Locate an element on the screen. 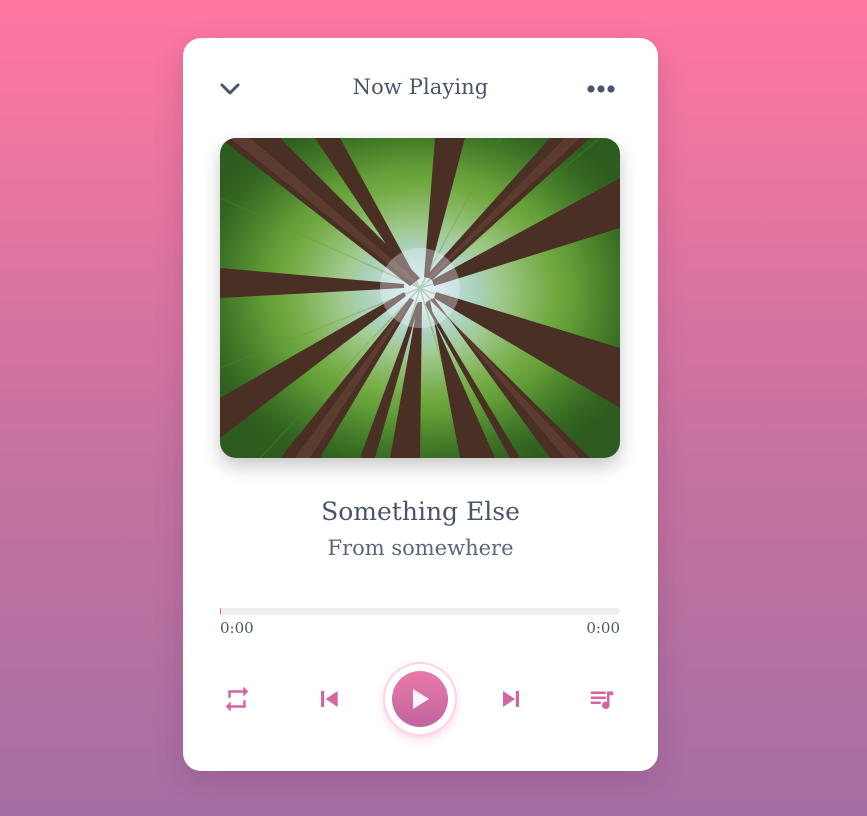 This screenshot has height=816, width=867. play-button is located at coordinates (420, 699).